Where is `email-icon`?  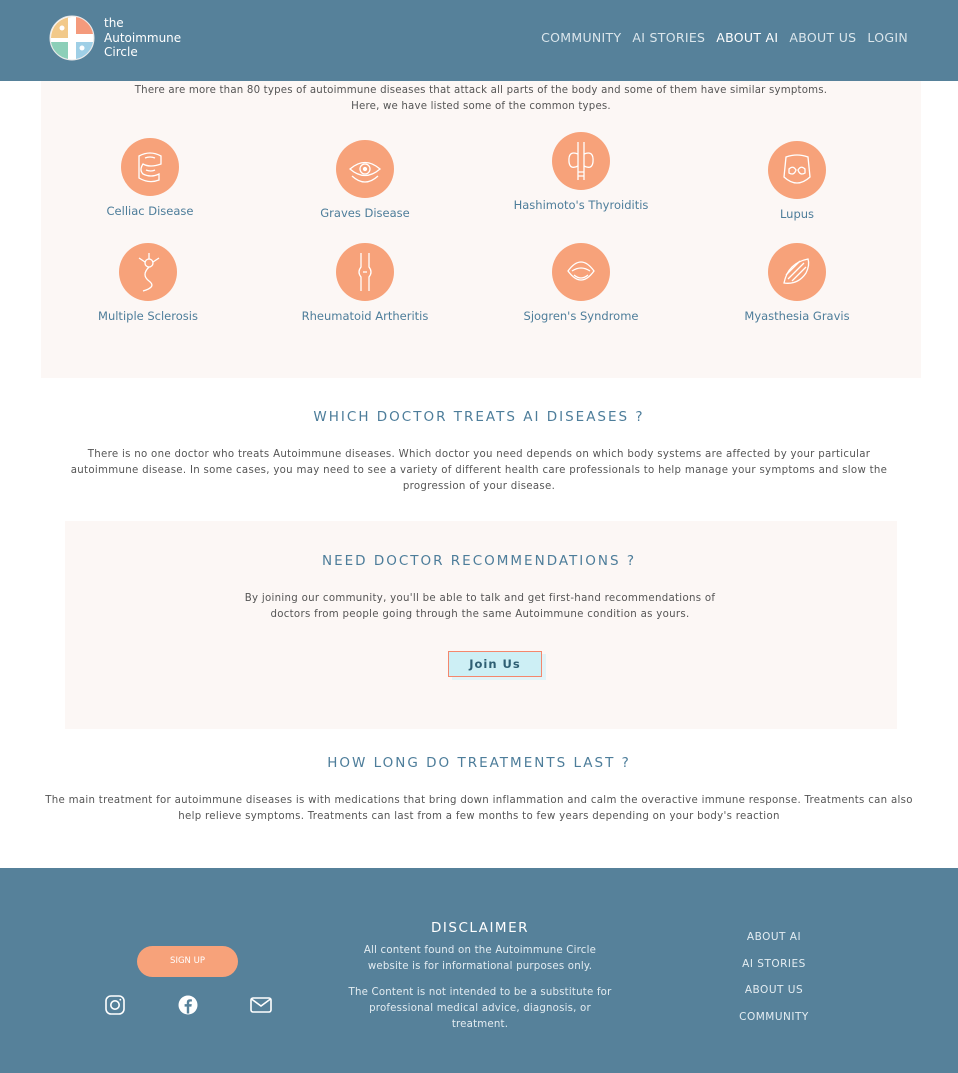 email-icon is located at coordinates (261, 1005).